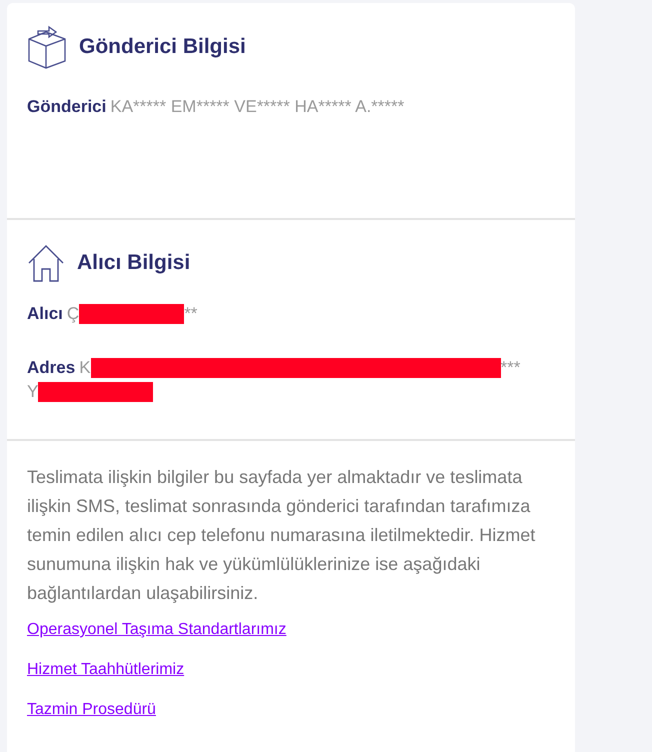 The width and height of the screenshot is (652, 752). What do you see at coordinates (73, 314) in the screenshot?
I see `field-value: Ç` at bounding box center [73, 314].